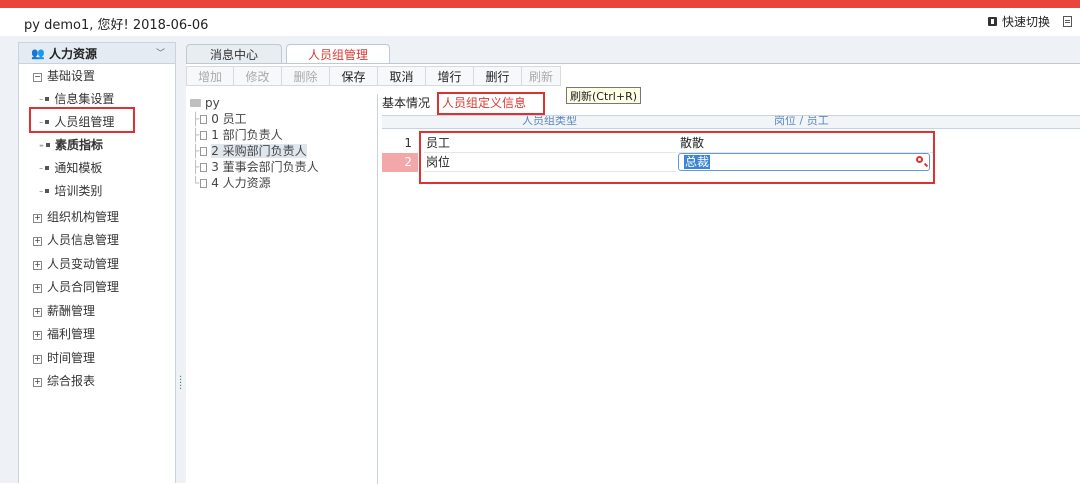 Image resolution: width=1080 pixels, height=484 pixels. Describe the element at coordinates (70, 191) in the screenshot. I see `sidebar-item-training-category: - 培训类别` at that location.